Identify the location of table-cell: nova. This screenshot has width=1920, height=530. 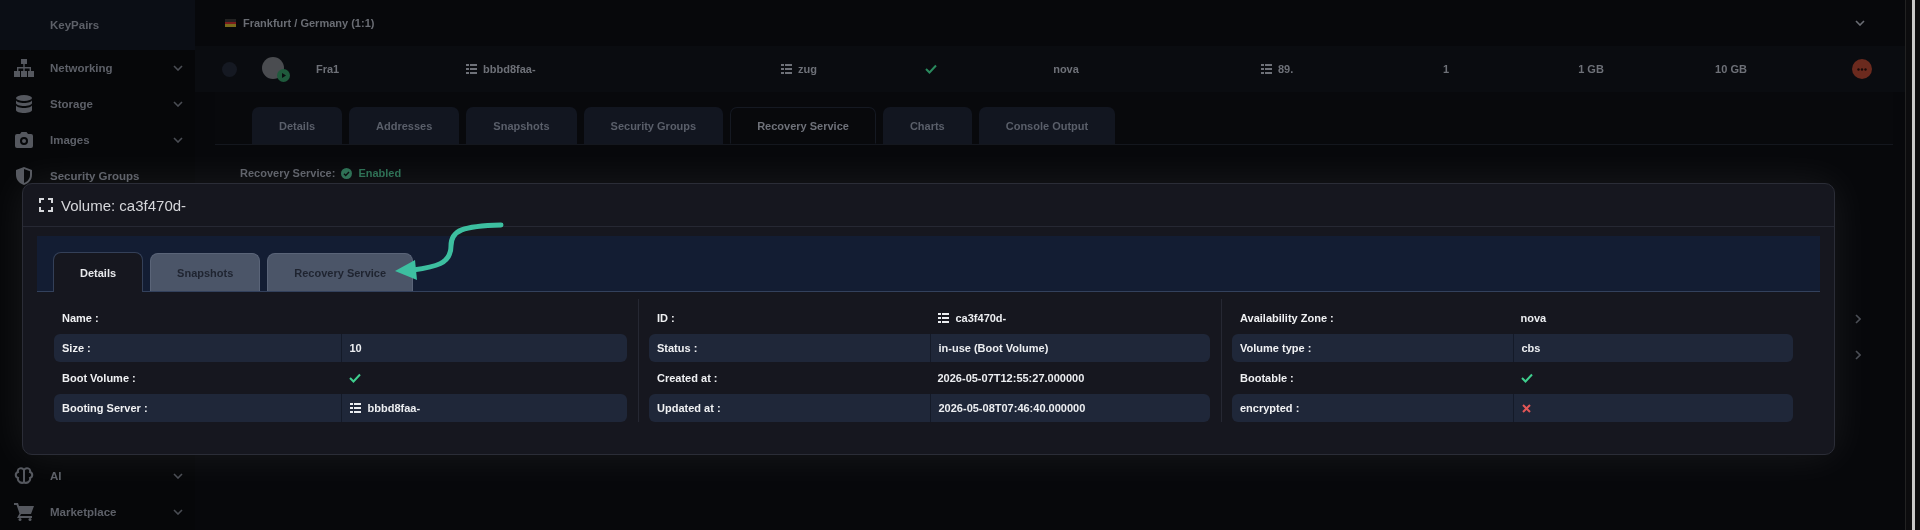
(1066, 69).